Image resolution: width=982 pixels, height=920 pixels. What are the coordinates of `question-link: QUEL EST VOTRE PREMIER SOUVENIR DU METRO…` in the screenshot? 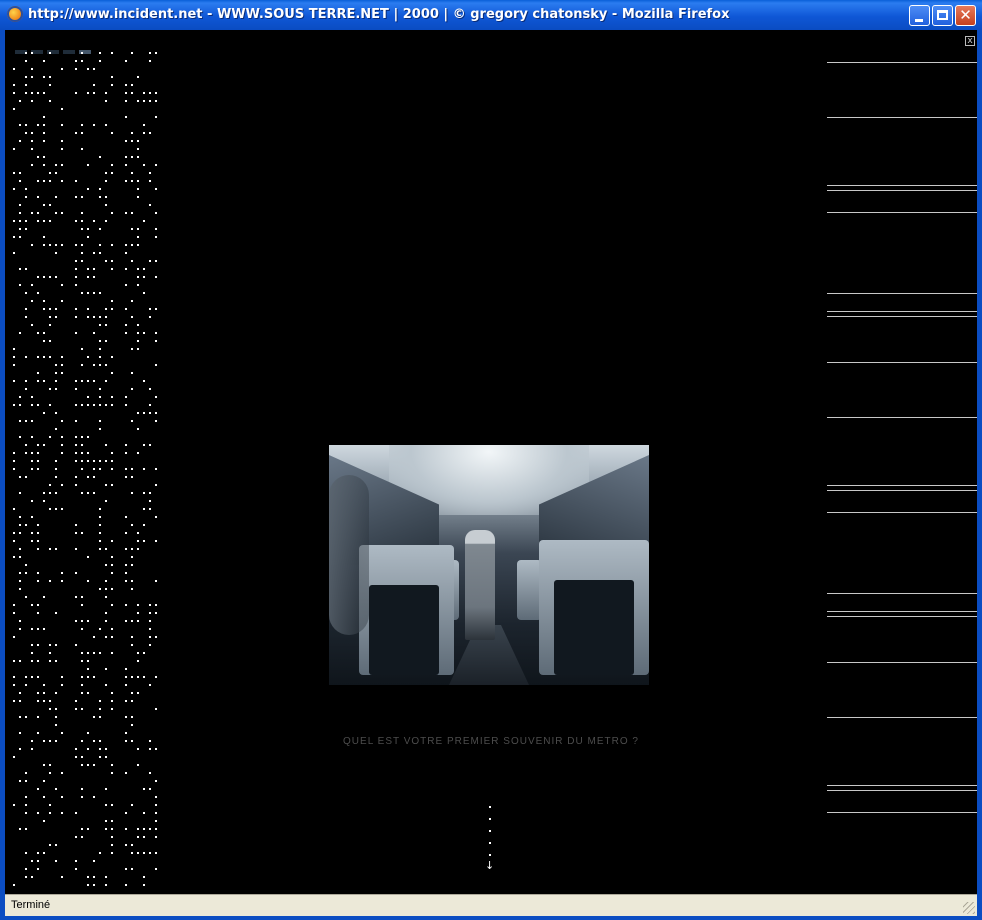 It's located at (491, 741).